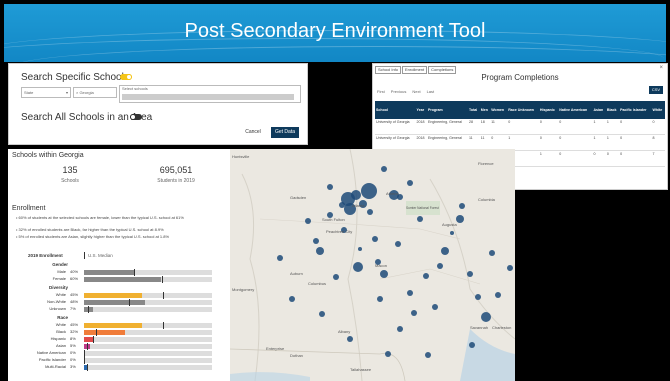  Describe the element at coordinates (73, 308) in the screenshot. I see `bar-percent: 7%` at that location.